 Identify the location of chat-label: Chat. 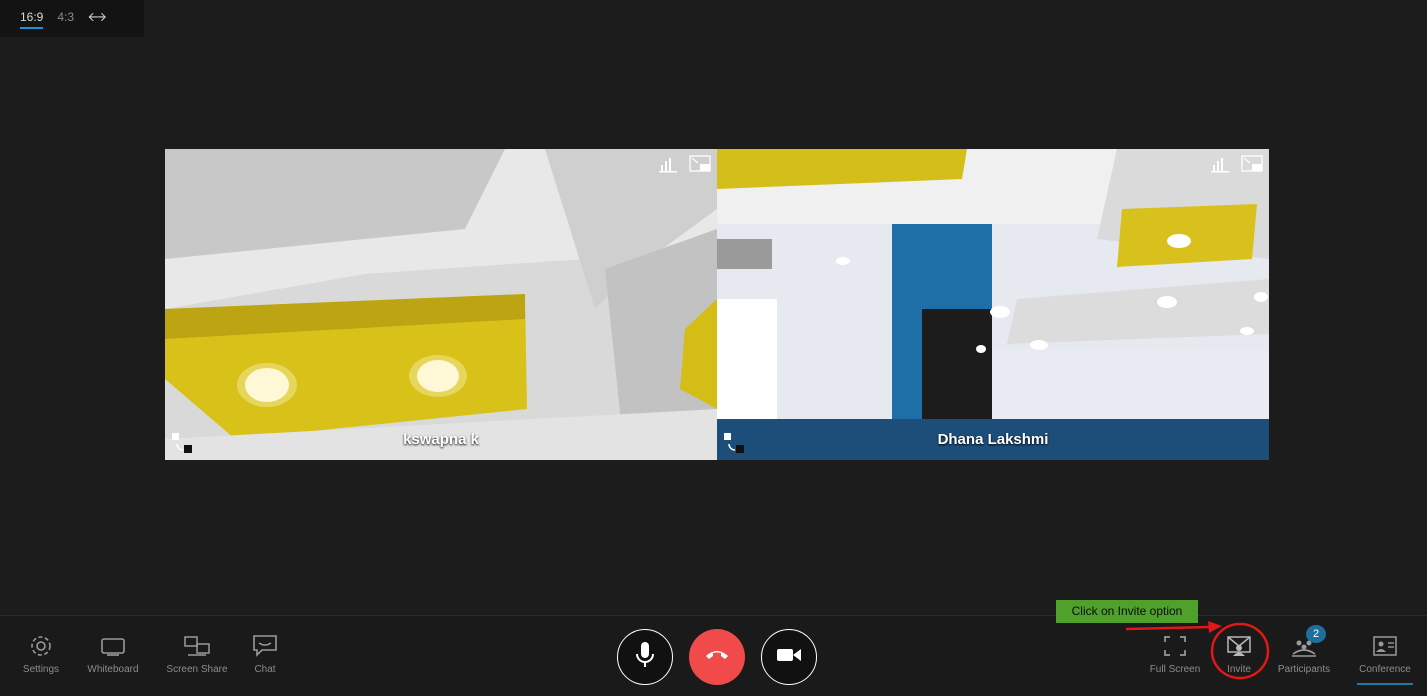
(265, 669).